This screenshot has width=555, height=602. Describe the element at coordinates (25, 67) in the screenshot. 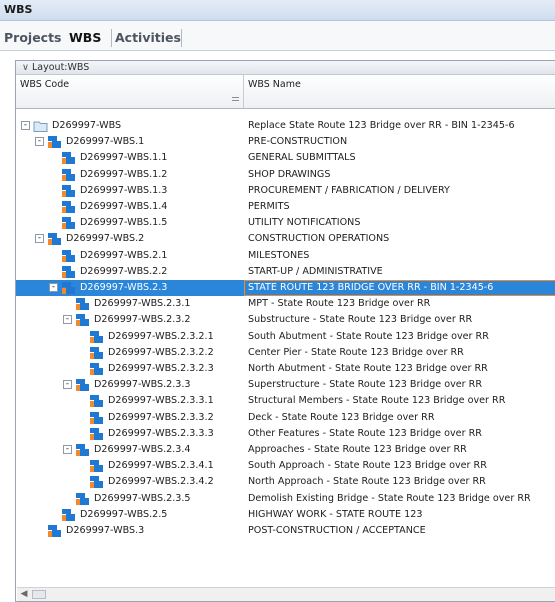

I see `chevron-down-icon: ∨` at that location.